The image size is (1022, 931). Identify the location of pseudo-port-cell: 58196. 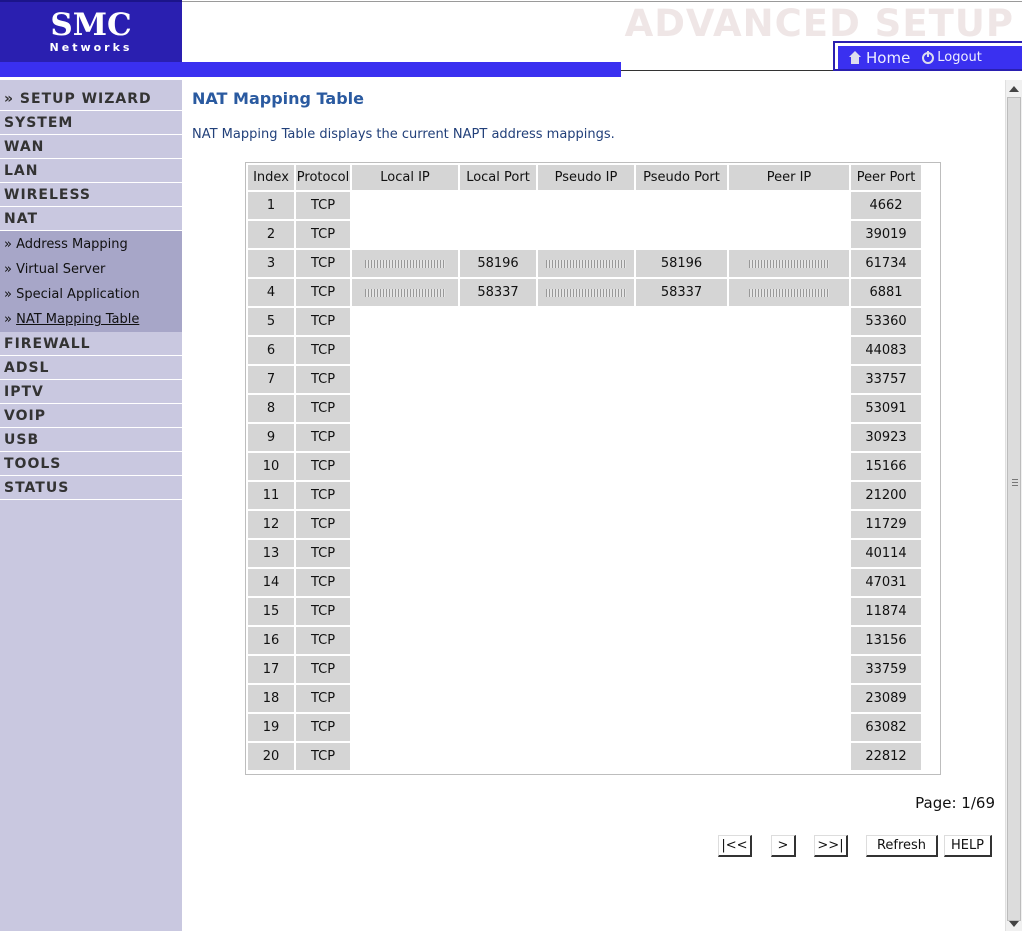
(681, 263).